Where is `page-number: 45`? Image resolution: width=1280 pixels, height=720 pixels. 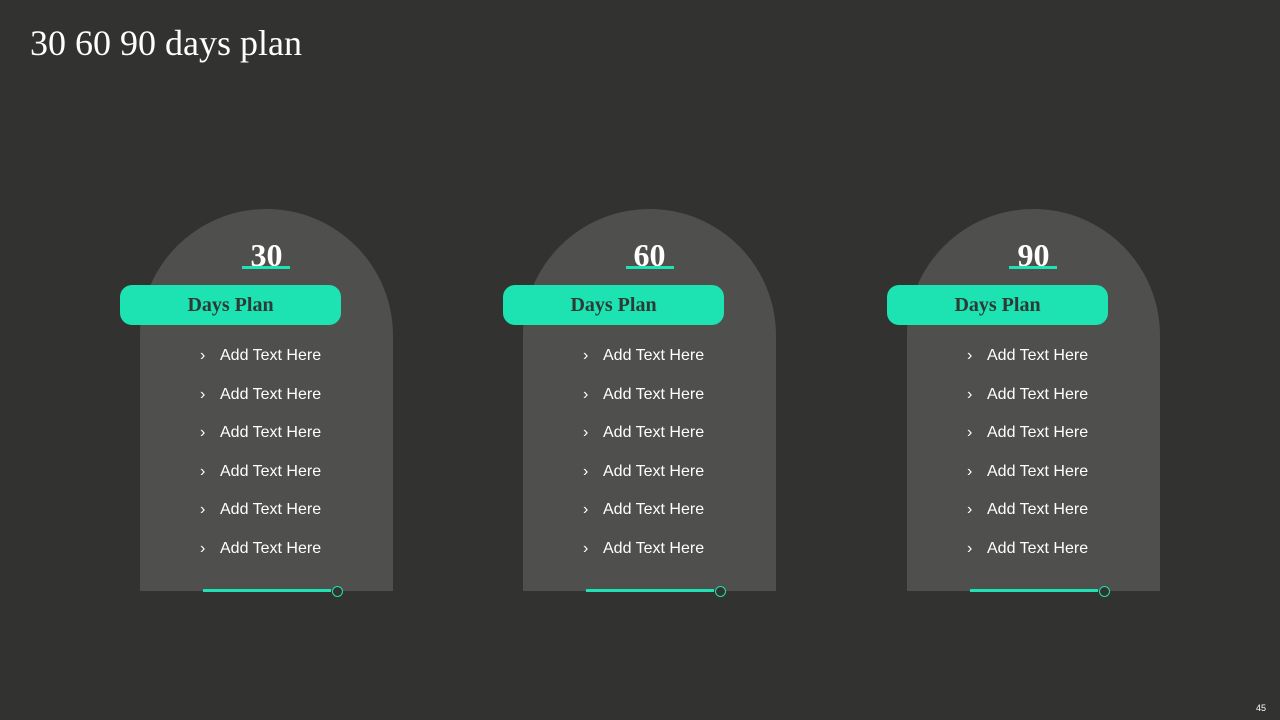
page-number: 45 is located at coordinates (1260, 708).